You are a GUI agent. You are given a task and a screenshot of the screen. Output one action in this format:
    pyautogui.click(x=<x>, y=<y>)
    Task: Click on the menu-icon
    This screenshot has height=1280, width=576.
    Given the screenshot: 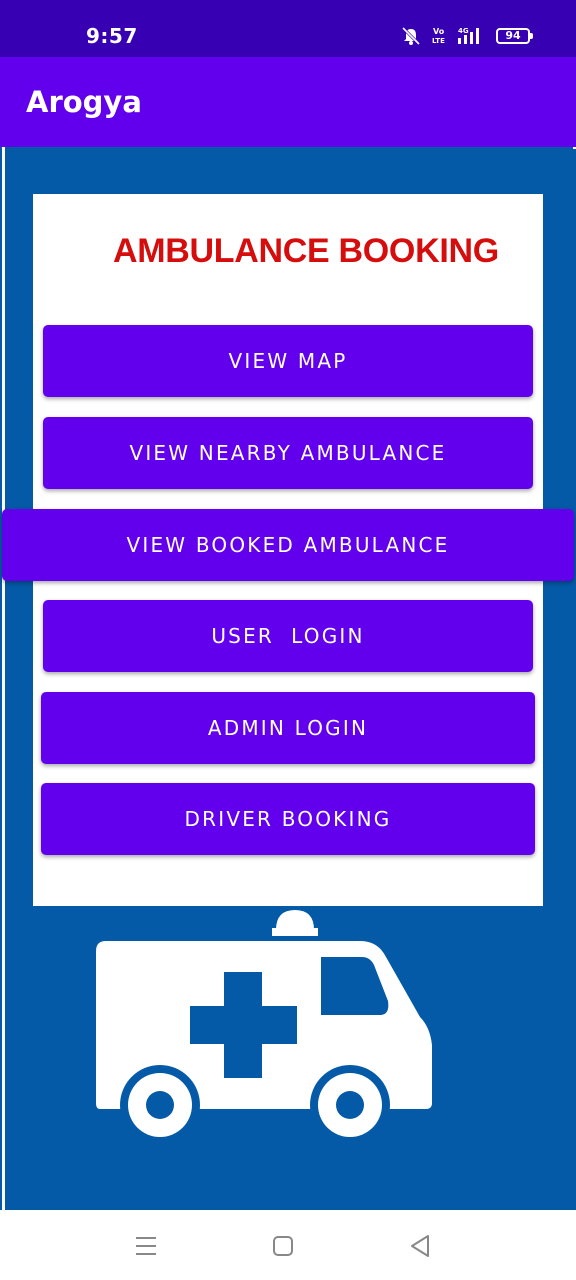 What is the action you would take?
    pyautogui.click(x=146, y=1246)
    